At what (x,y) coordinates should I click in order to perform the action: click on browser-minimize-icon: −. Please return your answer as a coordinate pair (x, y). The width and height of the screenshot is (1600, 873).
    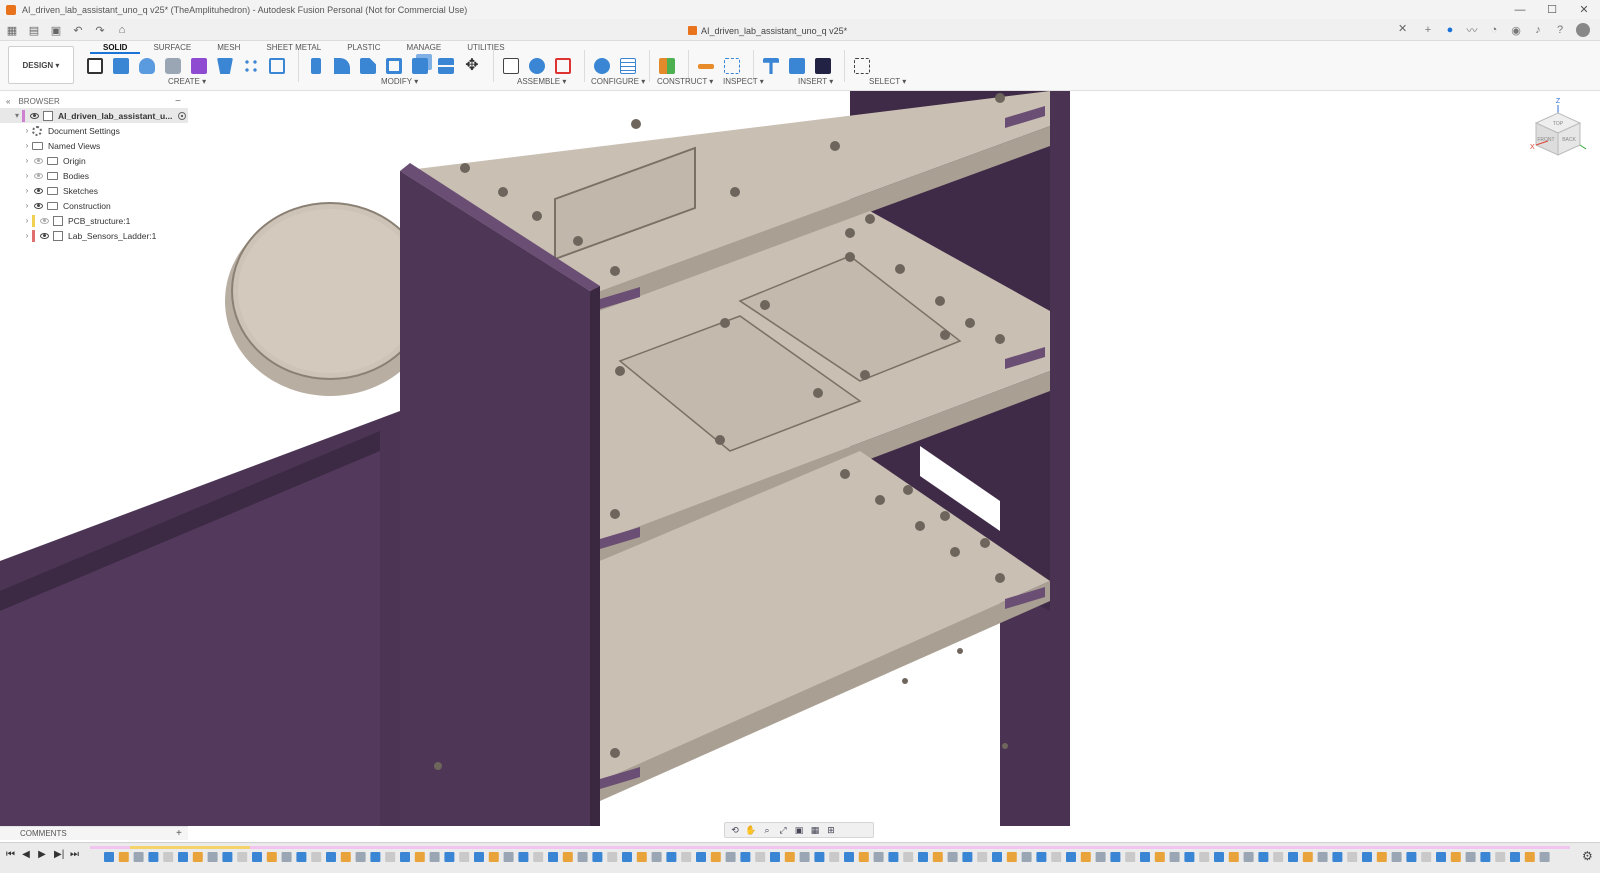
    Looking at the image, I should click on (178, 101).